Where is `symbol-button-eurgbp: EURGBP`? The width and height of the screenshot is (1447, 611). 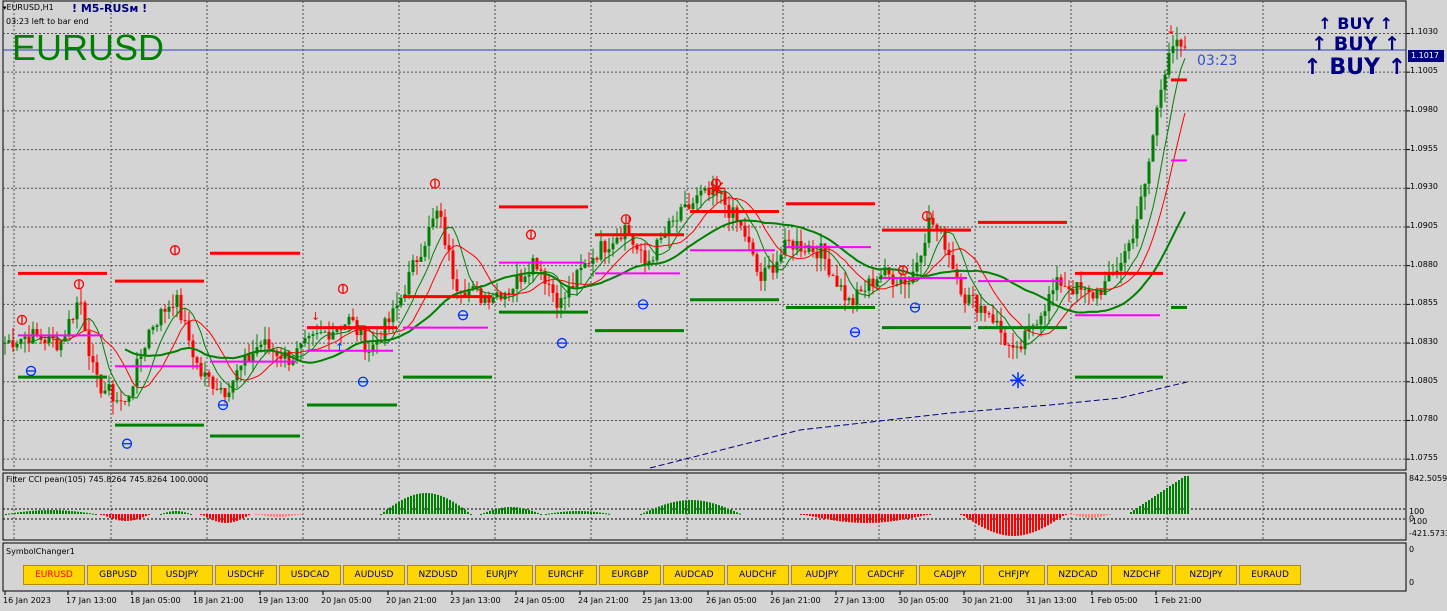
symbol-button-eurgbp: EURGBP is located at coordinates (630, 575).